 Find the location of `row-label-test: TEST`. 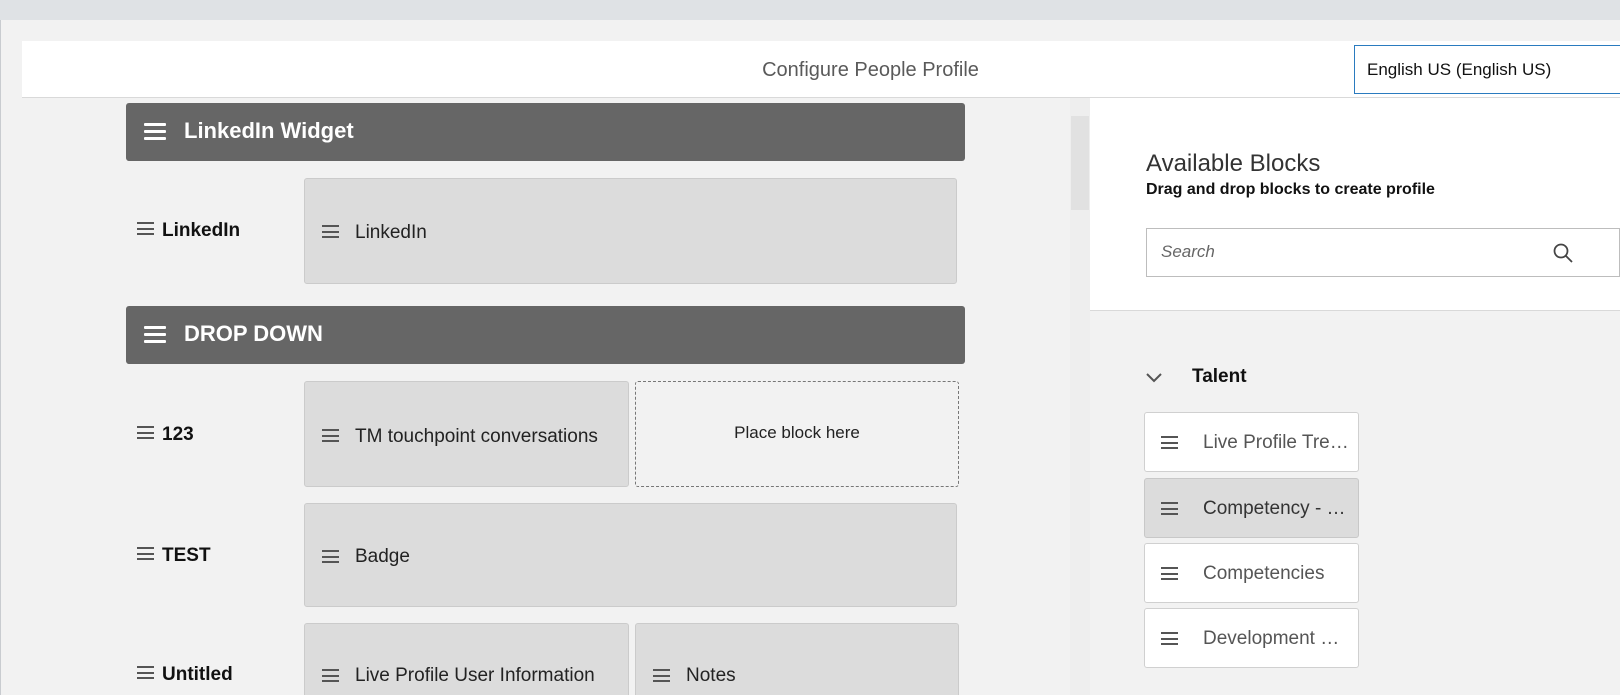

row-label-test: TEST is located at coordinates (174, 556).